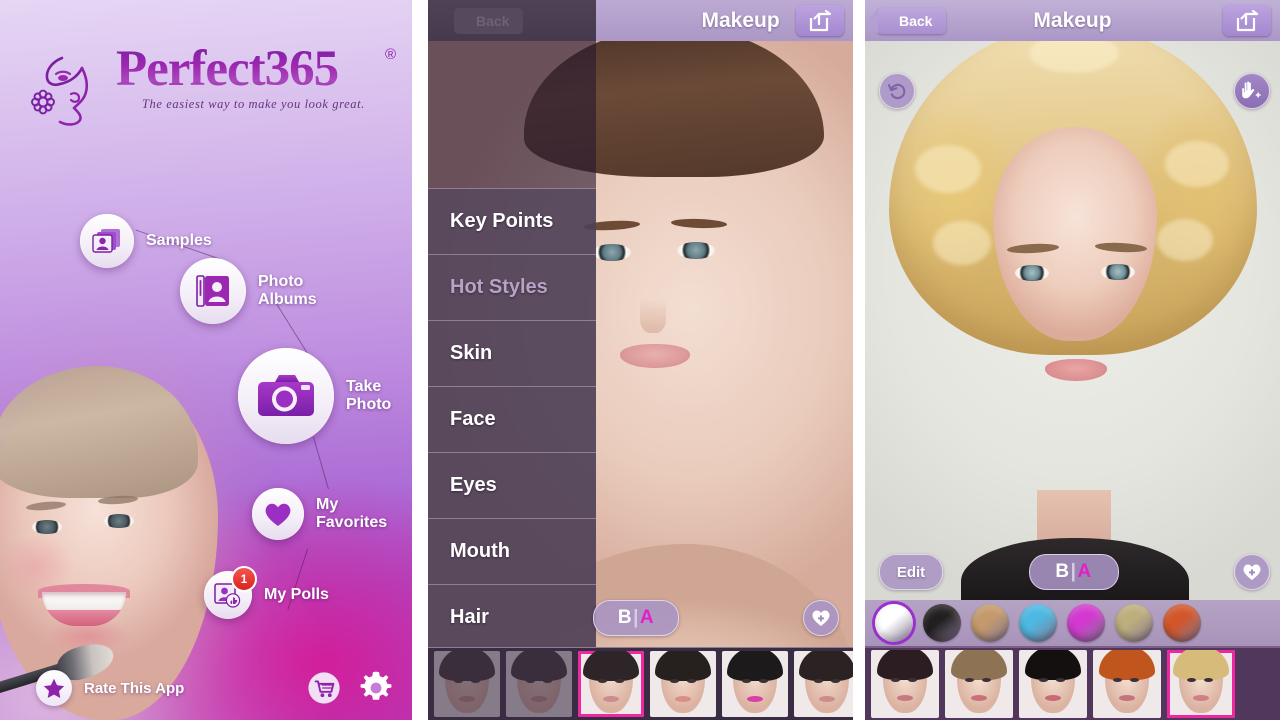 This screenshot has height=720, width=1280. Describe the element at coordinates (73, 90) in the screenshot. I see `logo-face-icon` at that location.